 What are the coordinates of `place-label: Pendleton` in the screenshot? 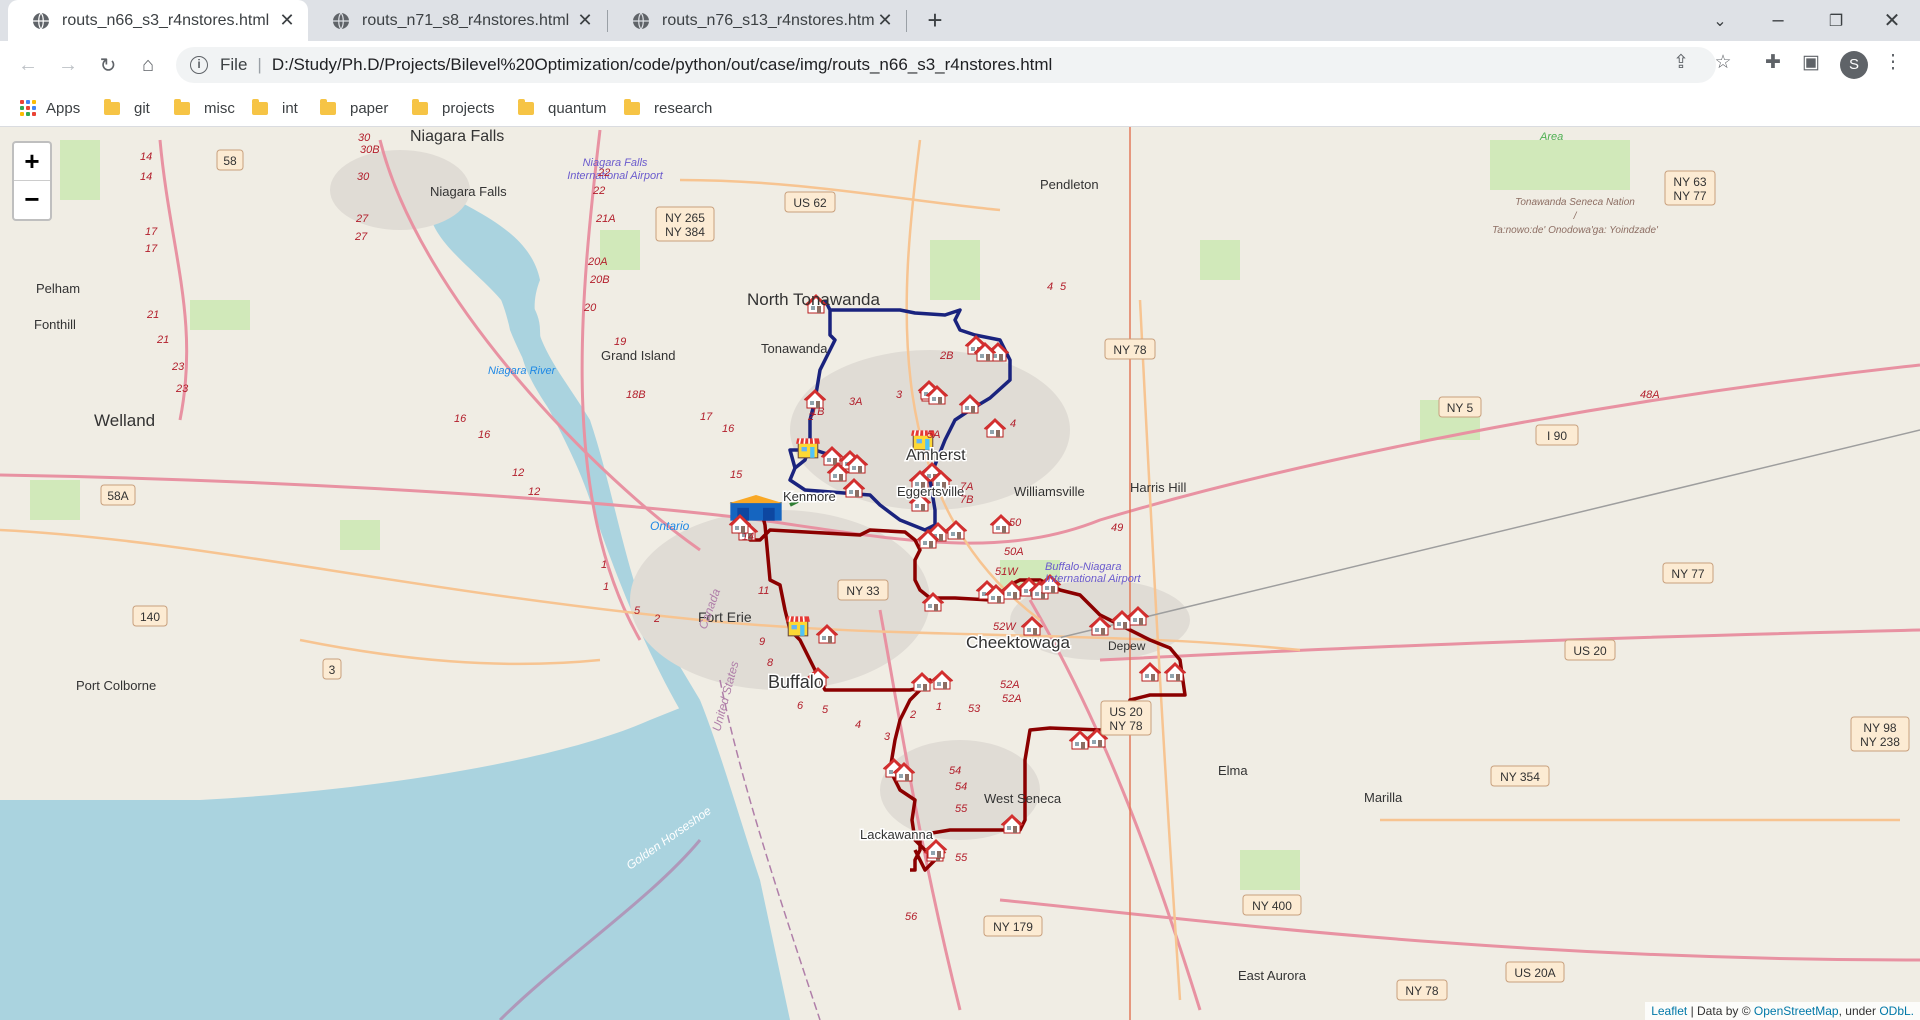 It's located at (1069, 184).